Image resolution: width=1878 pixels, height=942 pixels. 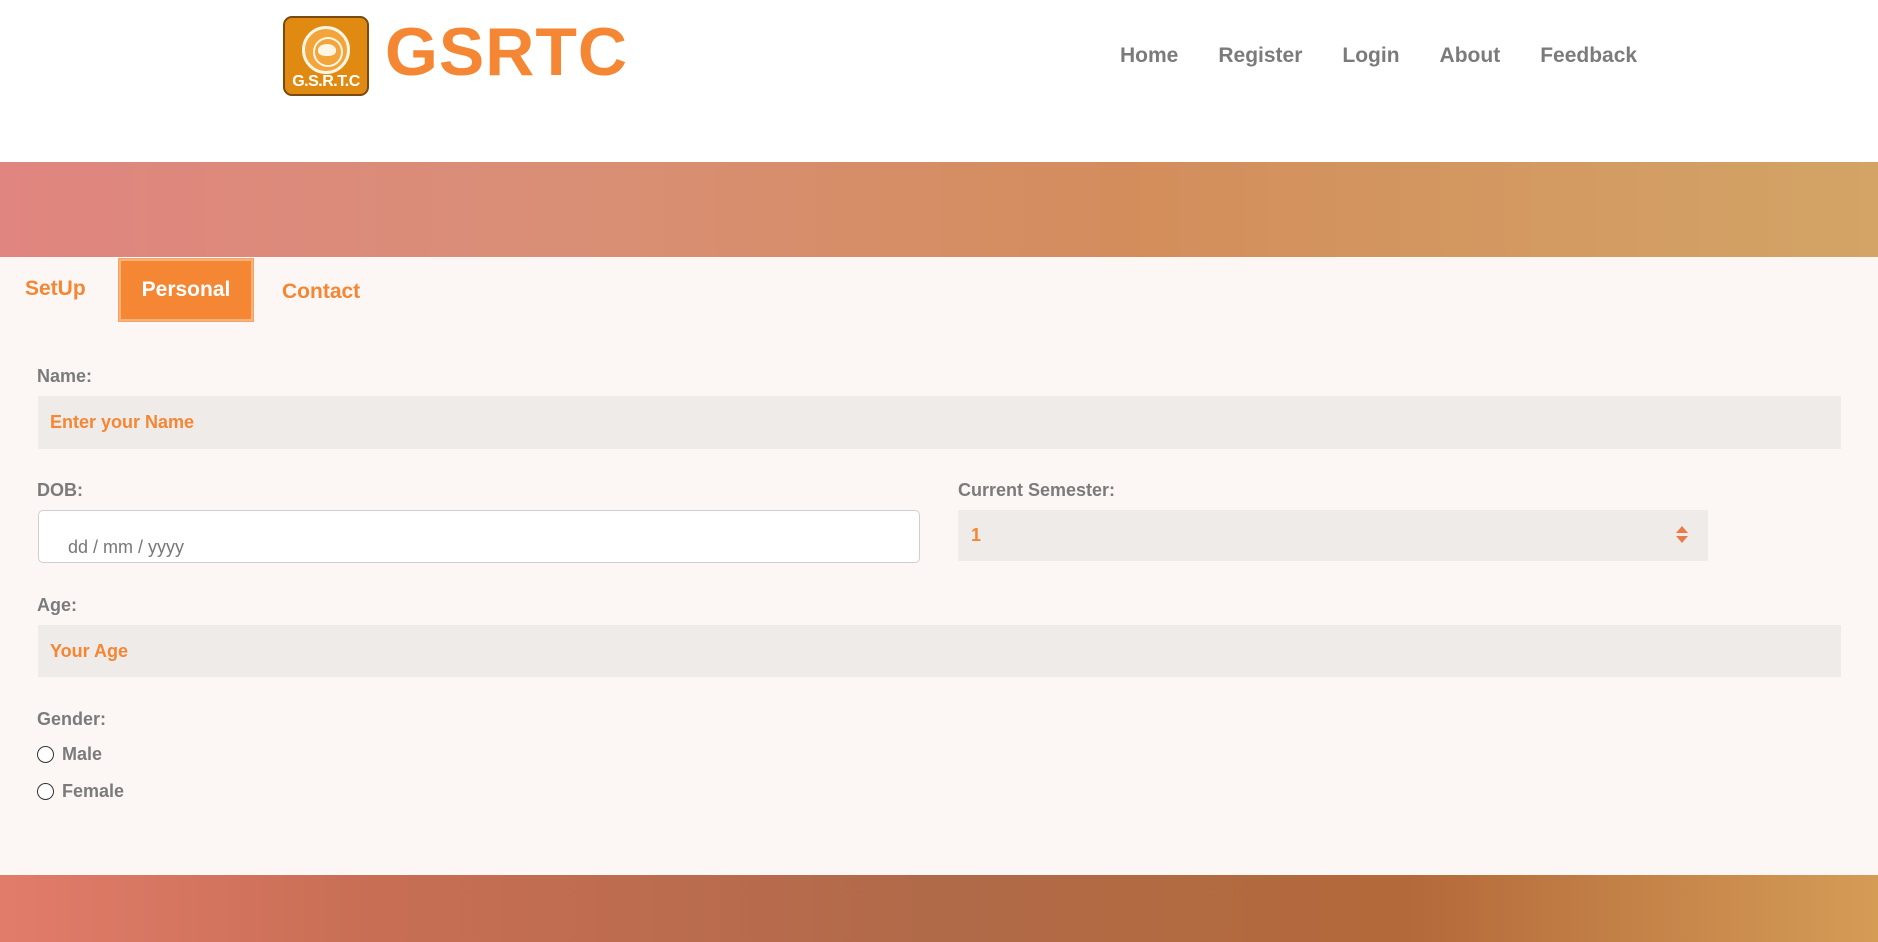 What do you see at coordinates (1037, 490) in the screenshot?
I see `semester-label: Current Semester:` at bounding box center [1037, 490].